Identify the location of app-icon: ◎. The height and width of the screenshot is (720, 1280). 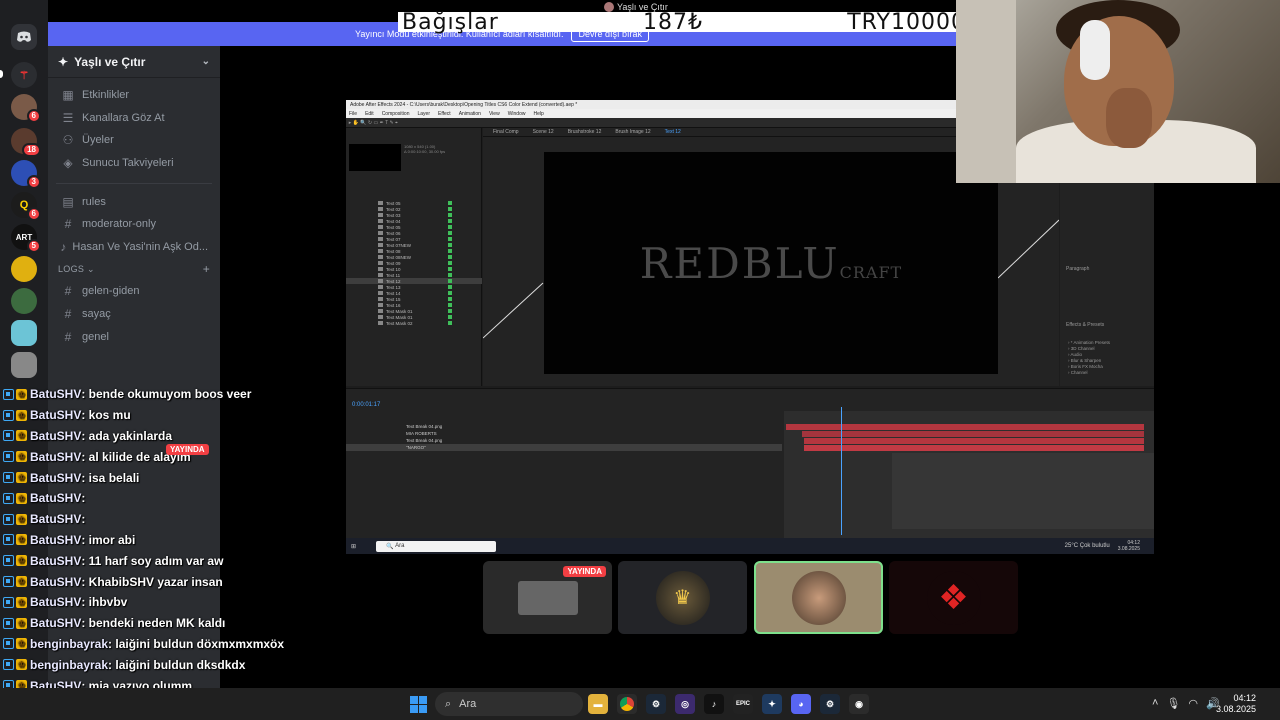
(685, 704).